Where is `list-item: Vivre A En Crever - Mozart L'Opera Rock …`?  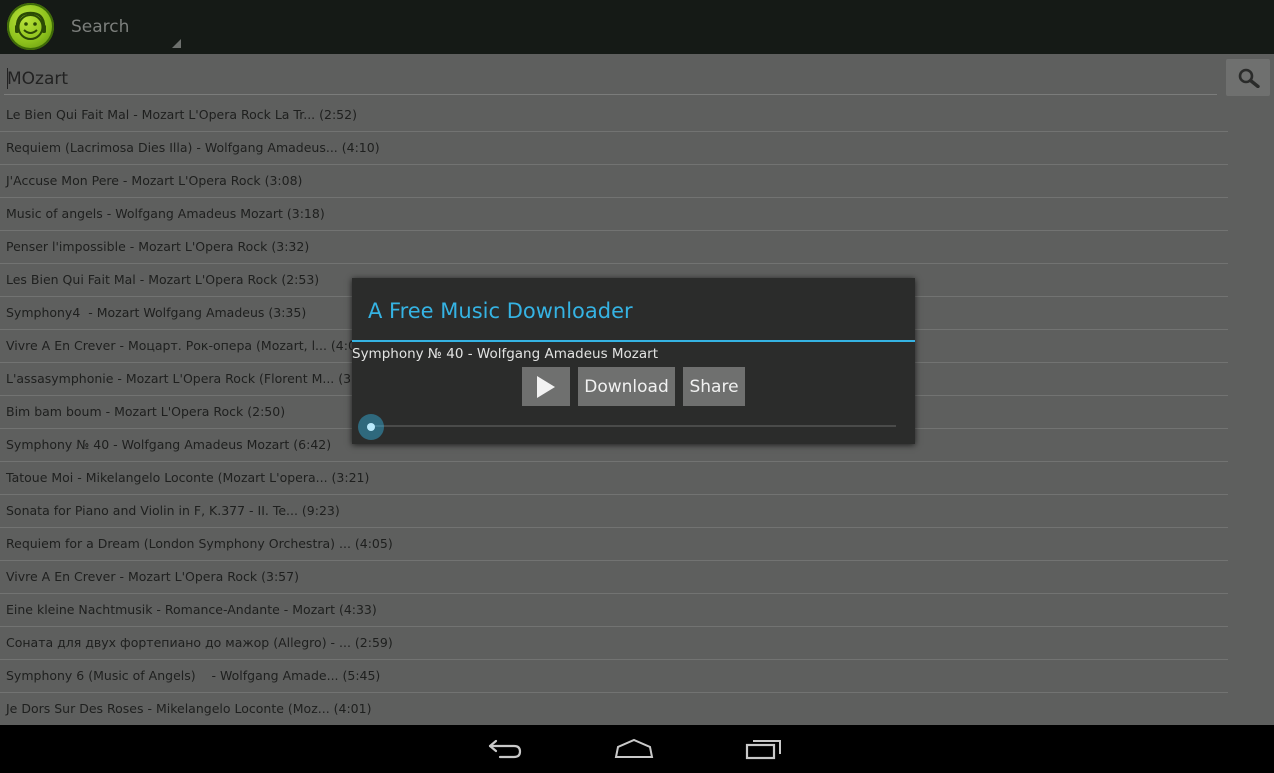 list-item: Vivre A En Crever - Mozart L'Opera Rock … is located at coordinates (614, 577).